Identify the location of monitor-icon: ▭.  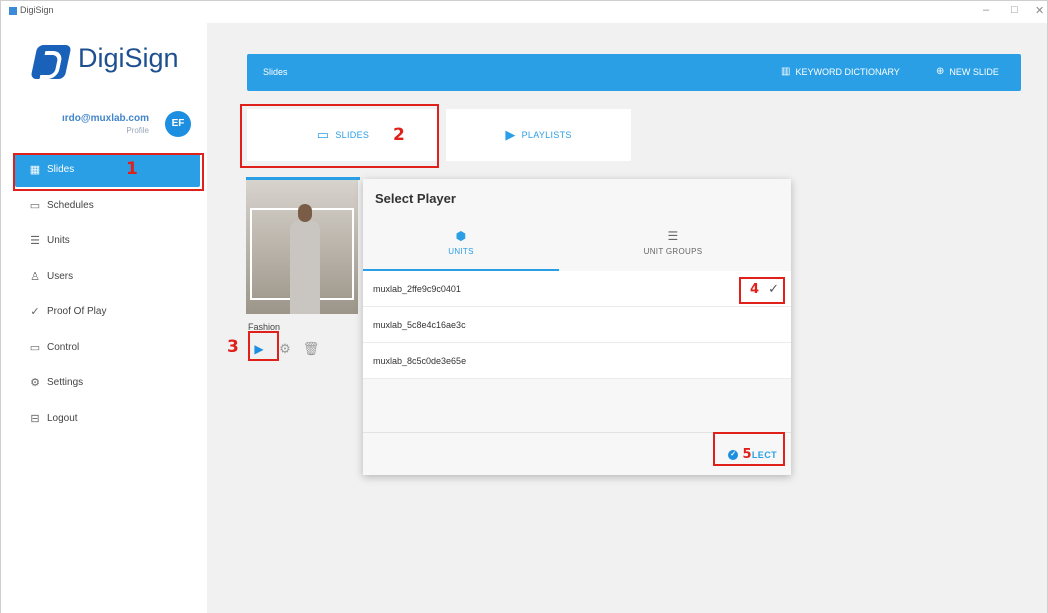
(35, 347).